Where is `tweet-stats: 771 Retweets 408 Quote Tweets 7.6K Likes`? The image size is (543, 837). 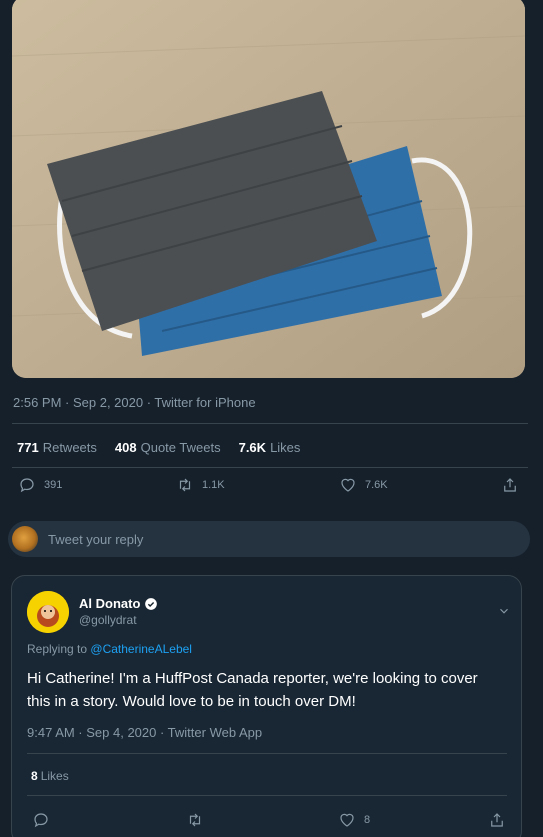
tweet-stats: 771 Retweets 408 Quote Tweets 7.6K Likes is located at coordinates (158, 447).